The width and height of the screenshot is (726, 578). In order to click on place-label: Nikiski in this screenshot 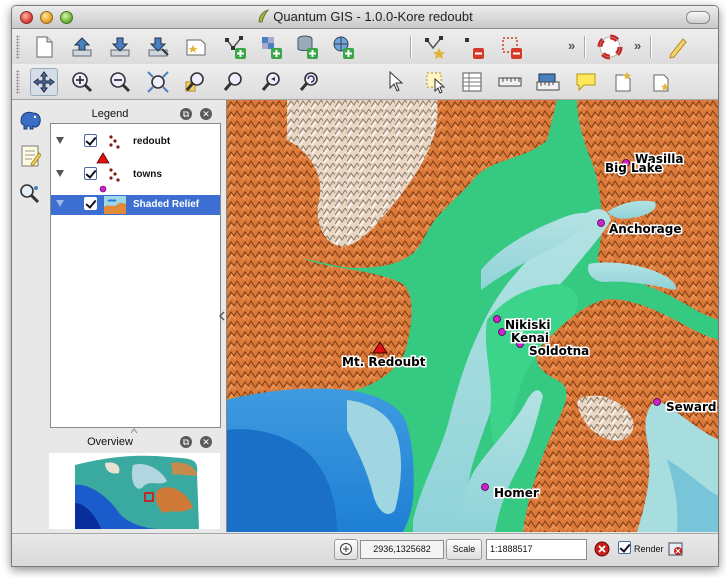, I will do `click(528, 325)`.